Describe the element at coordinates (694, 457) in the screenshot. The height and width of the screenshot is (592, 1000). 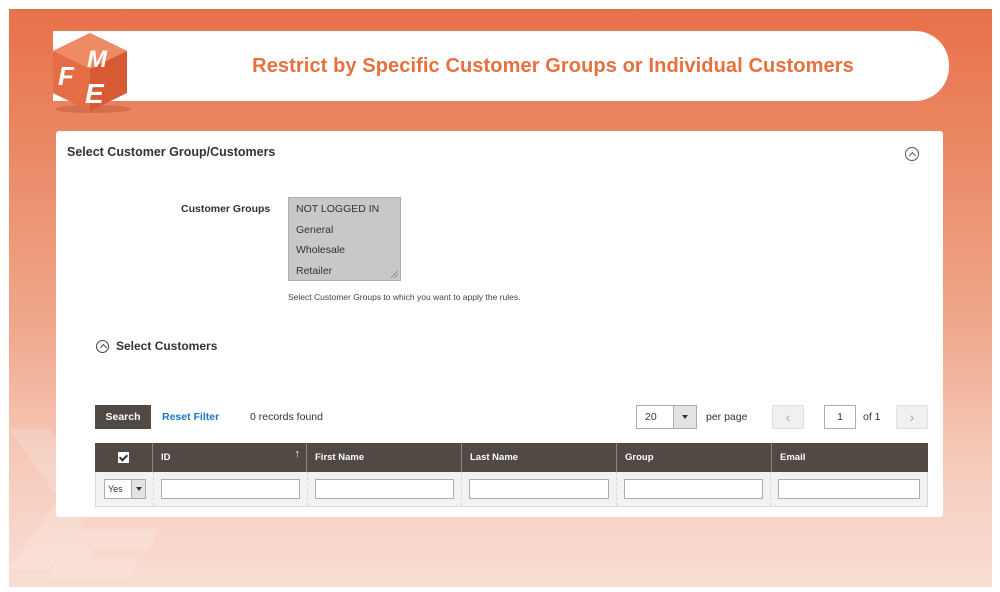
I see `column-header-group: Group` at that location.